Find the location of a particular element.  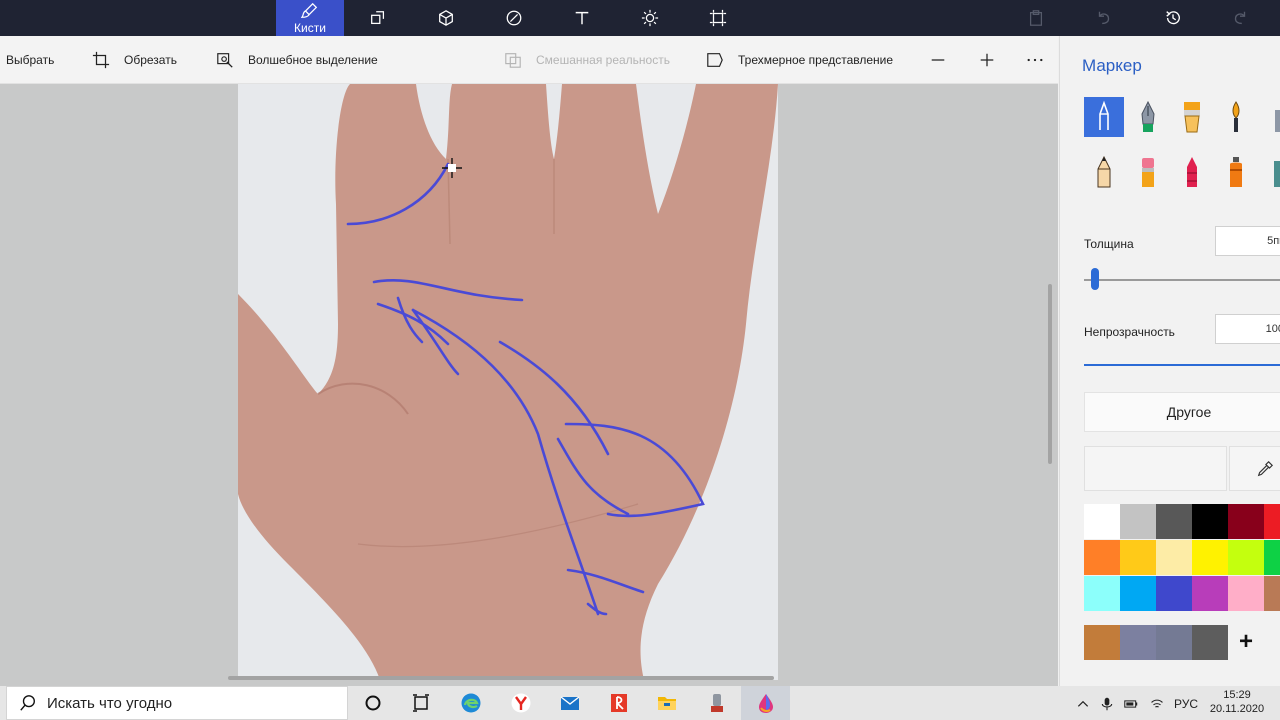

stickers-icon is located at coordinates (514, 18).